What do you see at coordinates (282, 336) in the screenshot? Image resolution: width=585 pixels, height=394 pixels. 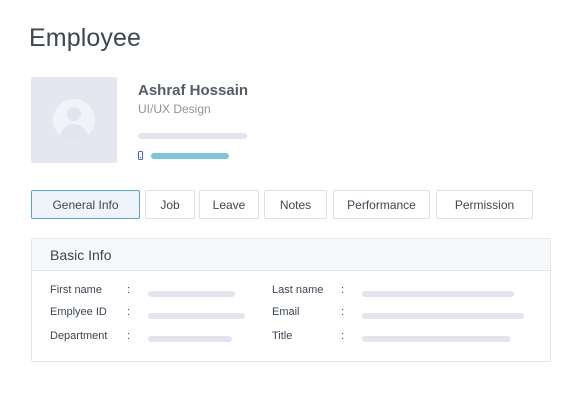 I see `field-label-title: Title` at bounding box center [282, 336].